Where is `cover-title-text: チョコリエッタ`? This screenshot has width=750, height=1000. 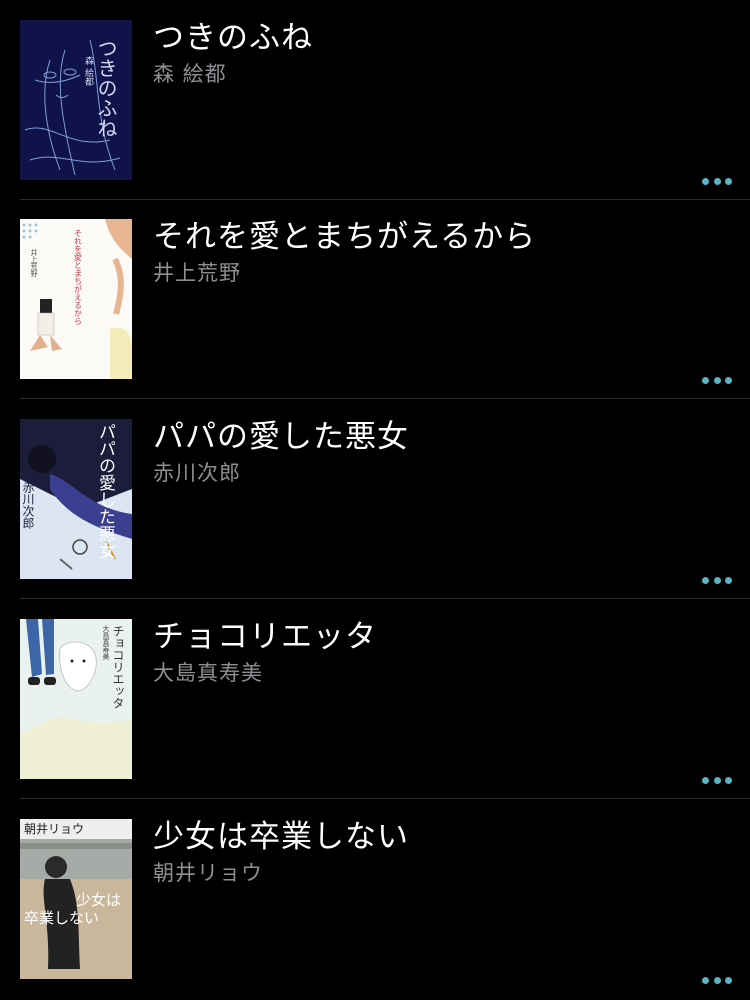
cover-title-text: チョコリエッタ is located at coordinates (118, 667).